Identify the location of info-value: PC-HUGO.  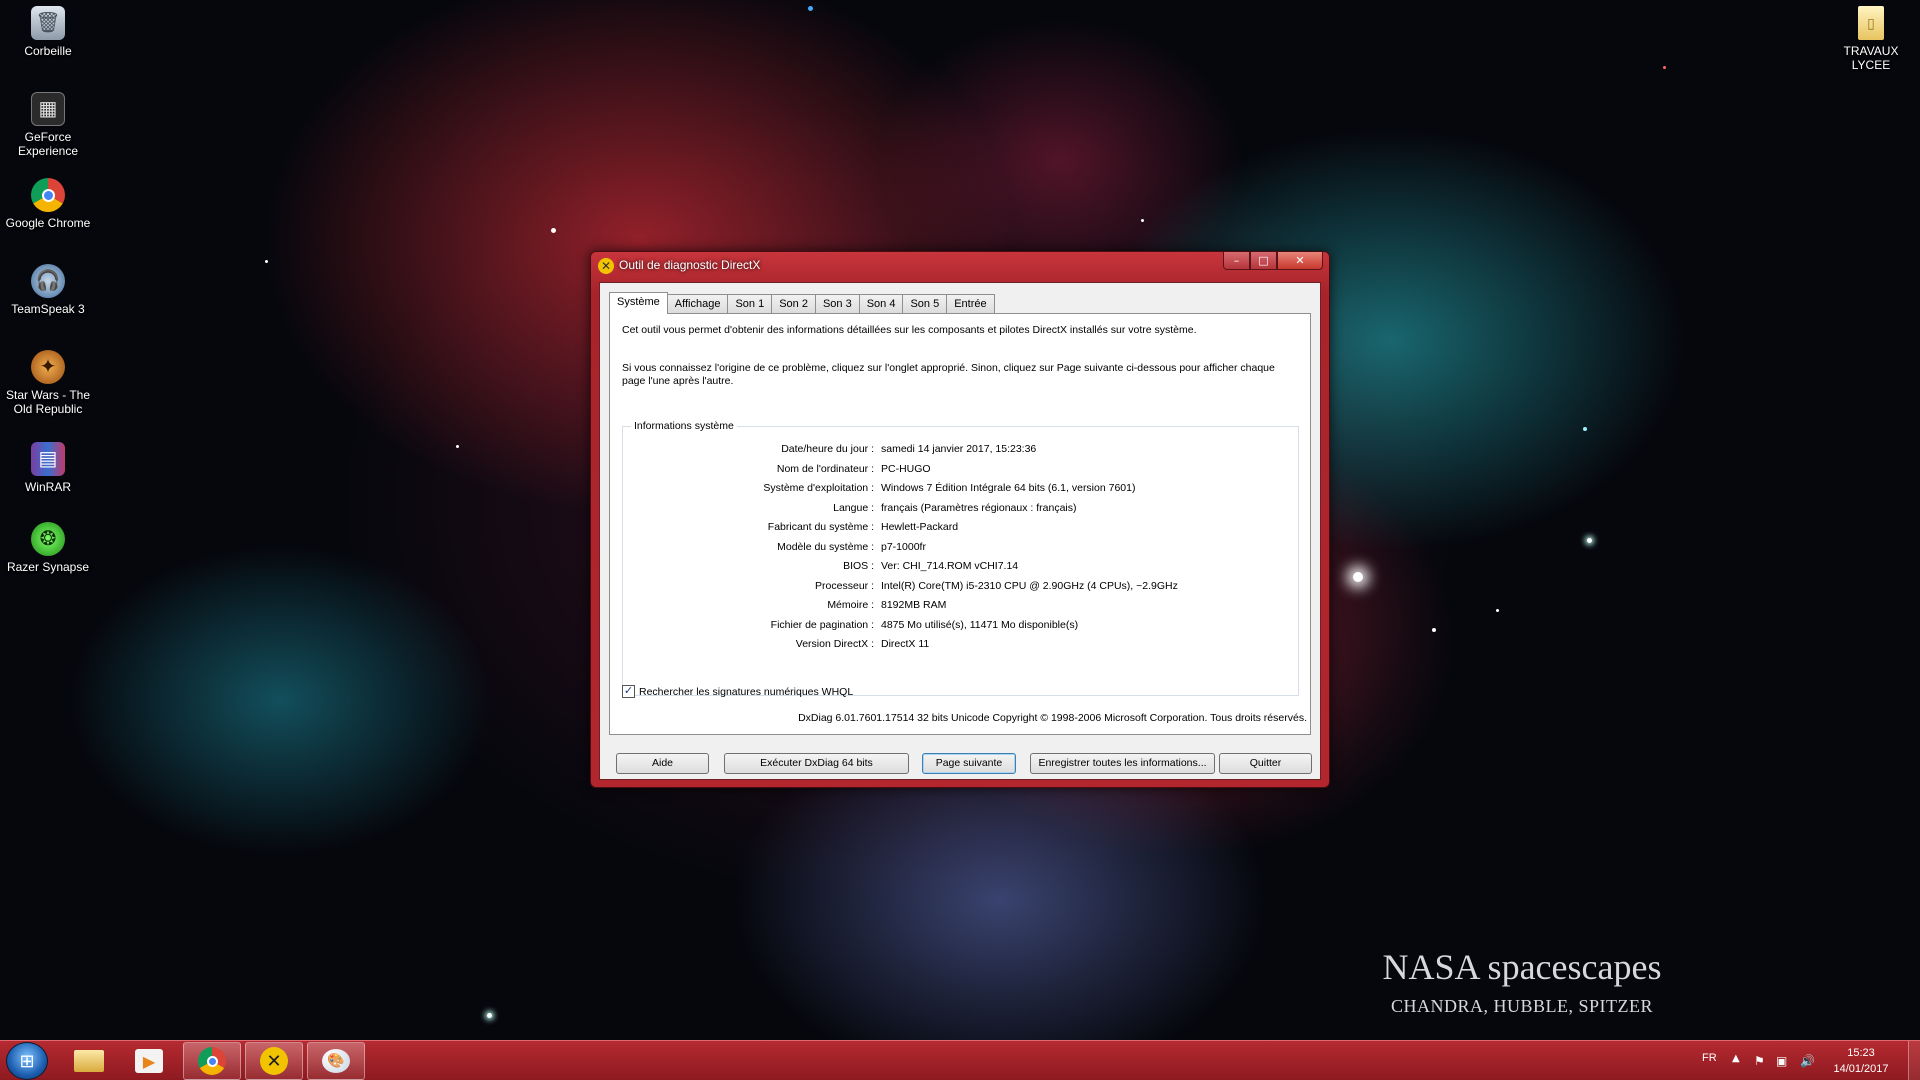
(906, 468).